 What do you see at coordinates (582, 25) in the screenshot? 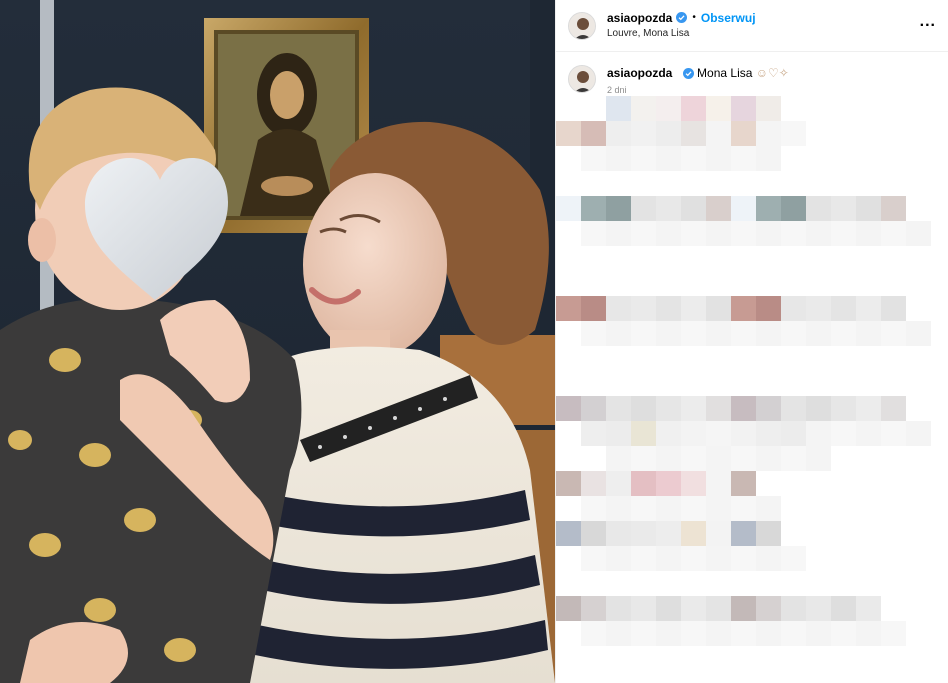
I see `avatar` at bounding box center [582, 25].